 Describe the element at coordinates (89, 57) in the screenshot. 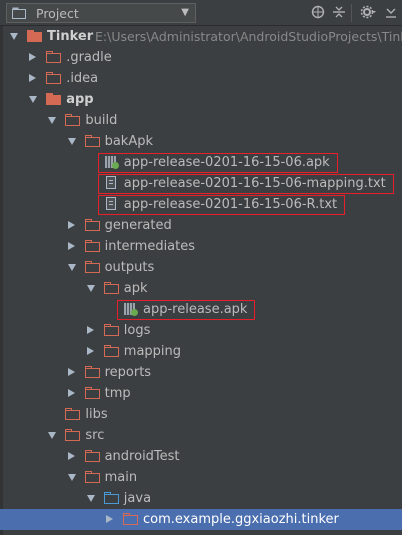

I see `tree-label: .gradle` at that location.